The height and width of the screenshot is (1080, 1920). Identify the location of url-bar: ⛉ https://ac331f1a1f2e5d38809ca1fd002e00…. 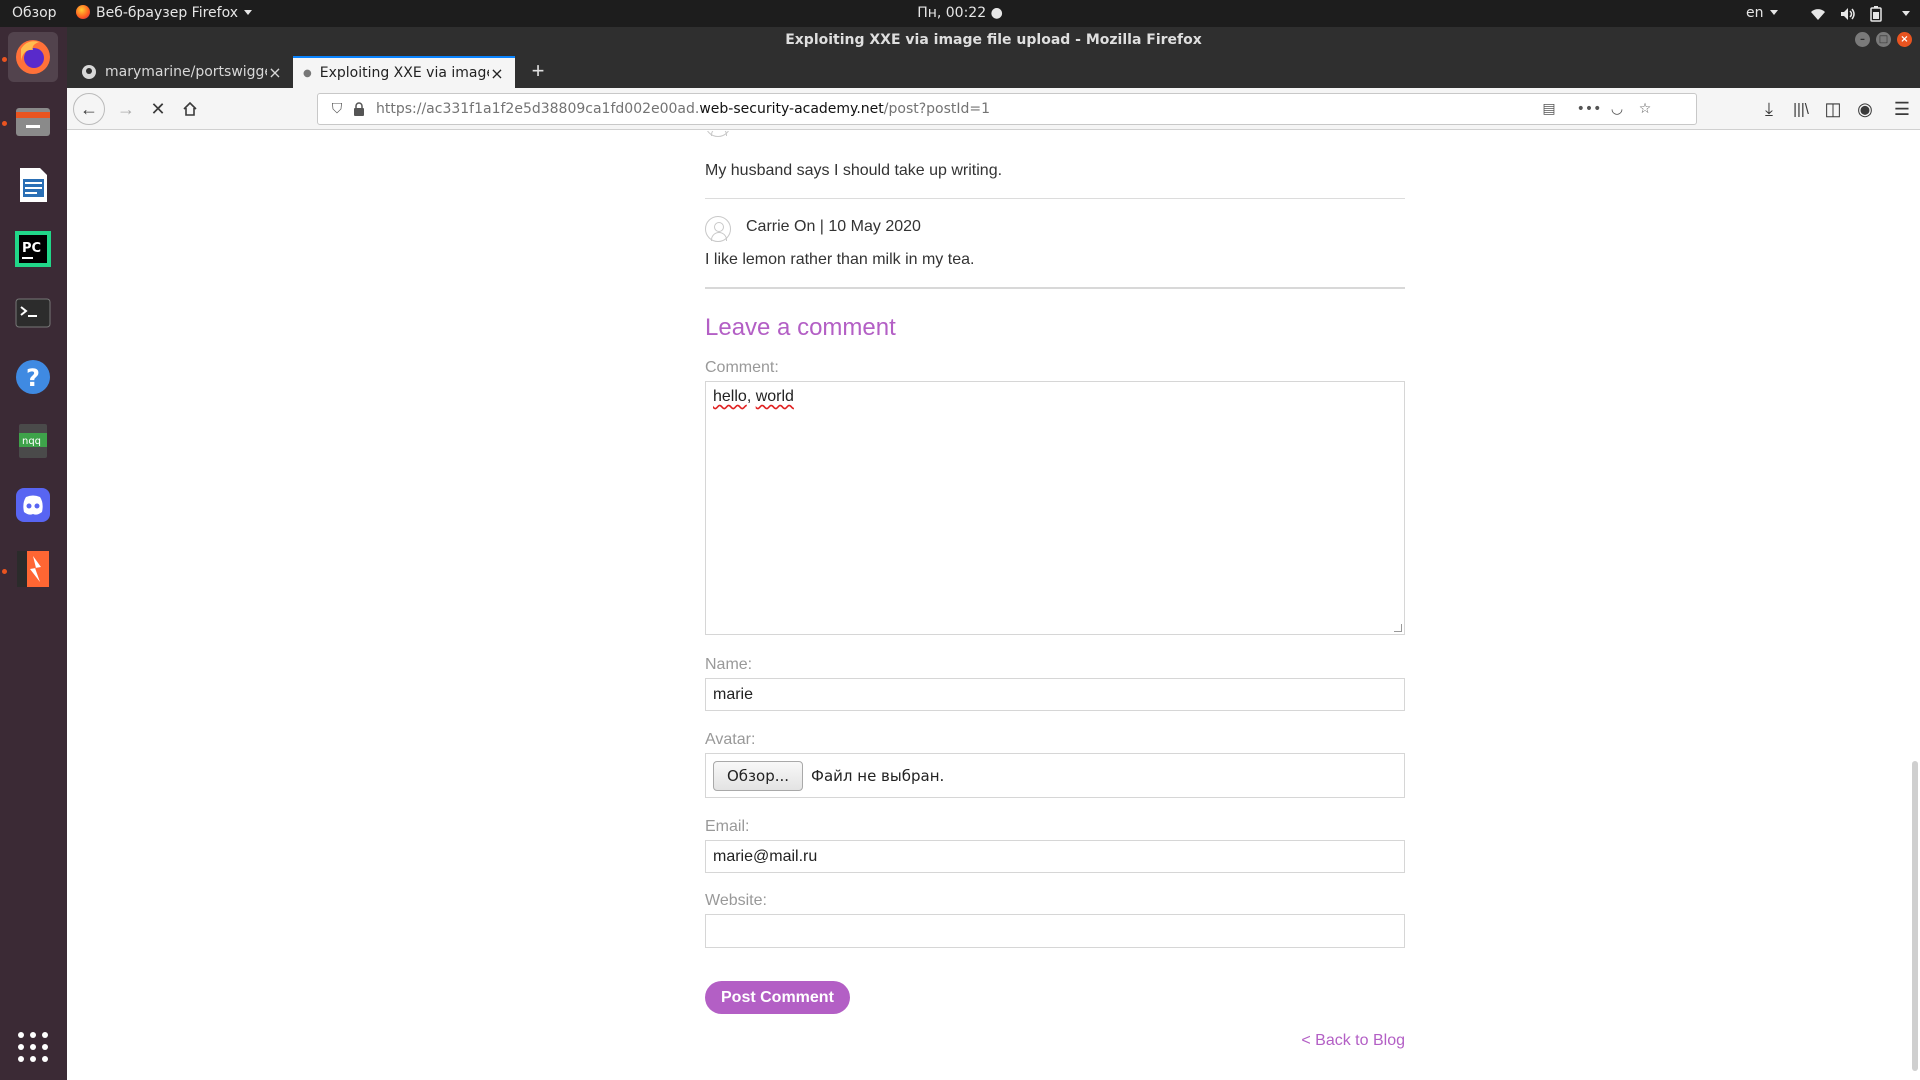
(1007, 109).